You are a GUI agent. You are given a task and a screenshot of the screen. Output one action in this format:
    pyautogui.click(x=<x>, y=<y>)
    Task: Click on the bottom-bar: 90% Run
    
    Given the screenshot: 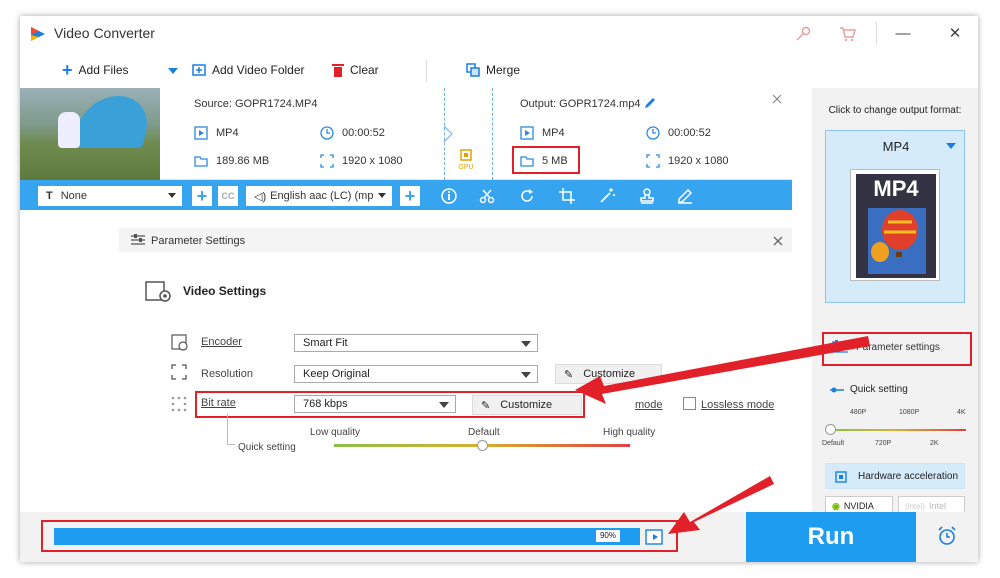 What is the action you would take?
    pyautogui.click(x=499, y=537)
    